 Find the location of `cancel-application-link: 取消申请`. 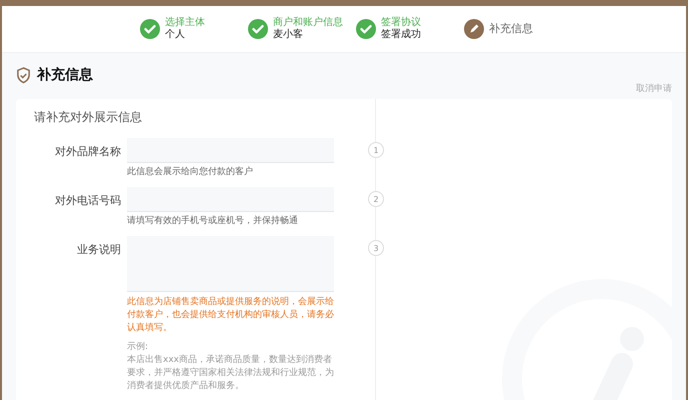

cancel-application-link: 取消申请 is located at coordinates (654, 88).